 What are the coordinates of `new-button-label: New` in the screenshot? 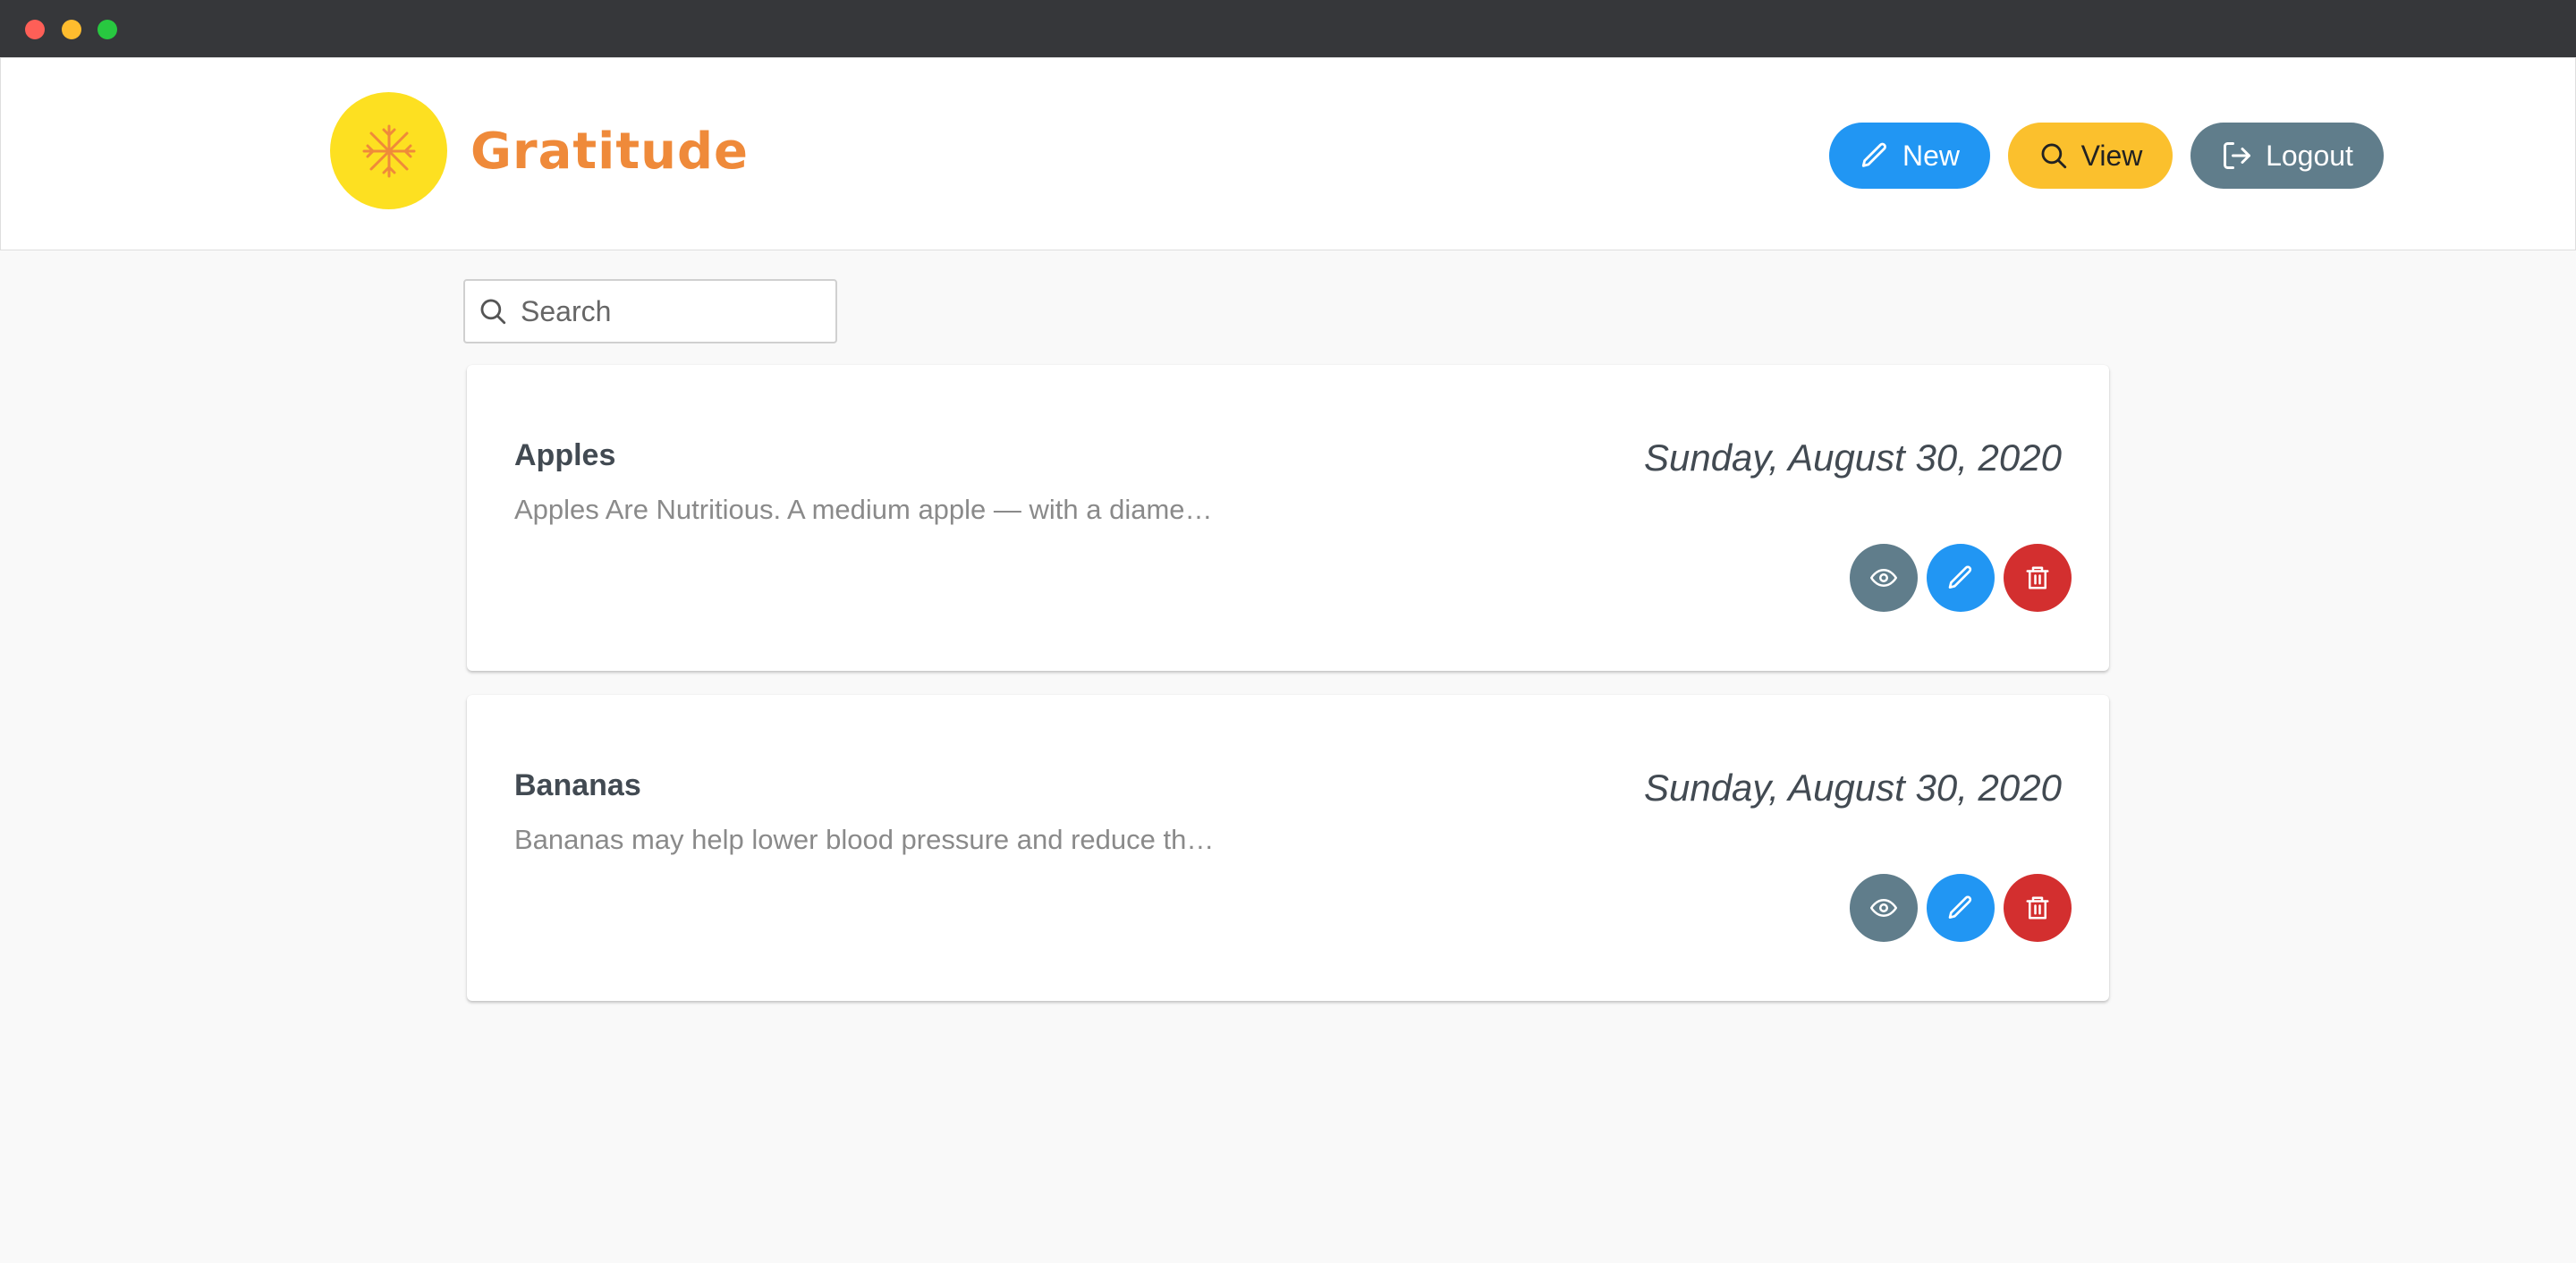 It's located at (1931, 155).